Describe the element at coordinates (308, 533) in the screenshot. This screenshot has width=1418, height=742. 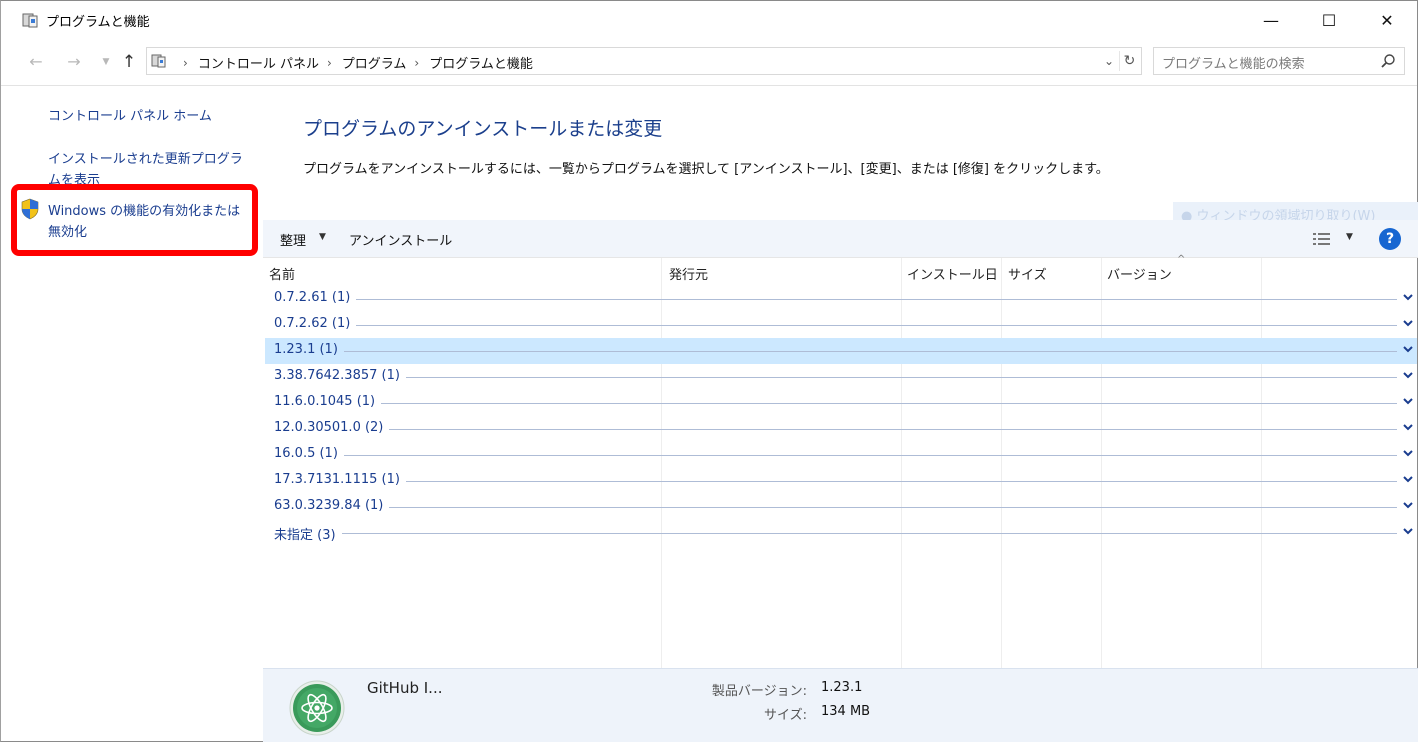
I see `group-header-label: 未指定 (3)` at that location.